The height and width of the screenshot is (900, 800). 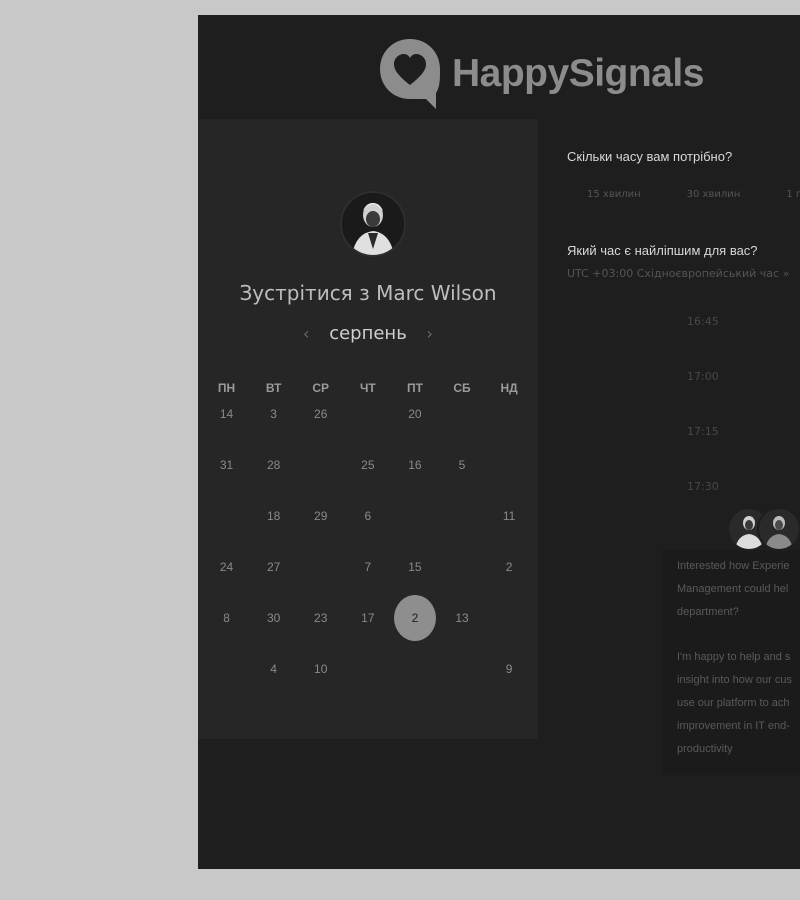 What do you see at coordinates (320, 414) in the screenshot?
I see `calendar-day: 26` at bounding box center [320, 414].